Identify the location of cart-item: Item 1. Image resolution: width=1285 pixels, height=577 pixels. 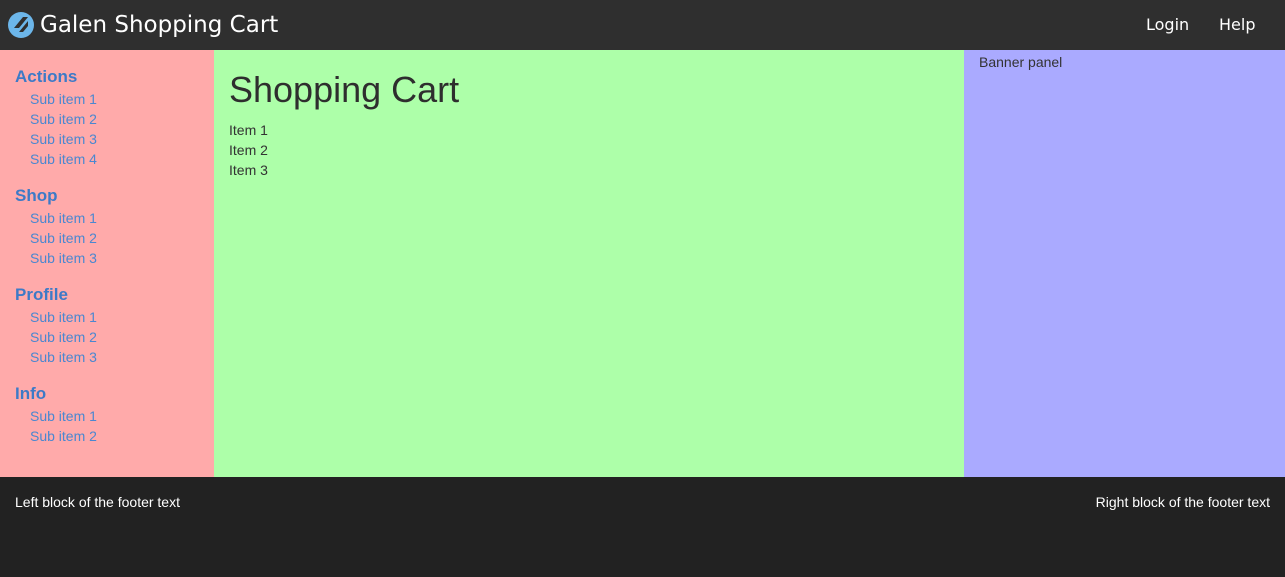
(248, 130).